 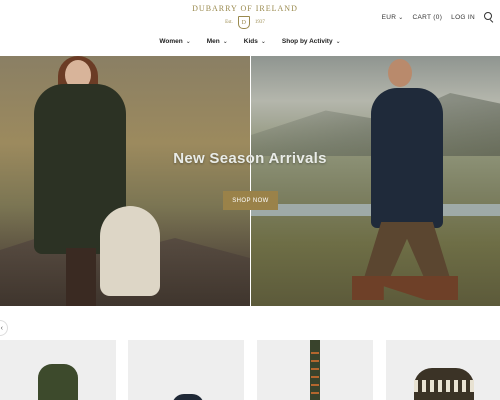 What do you see at coordinates (171, 41) in the screenshot?
I see `nav-item-label: Women` at bounding box center [171, 41].